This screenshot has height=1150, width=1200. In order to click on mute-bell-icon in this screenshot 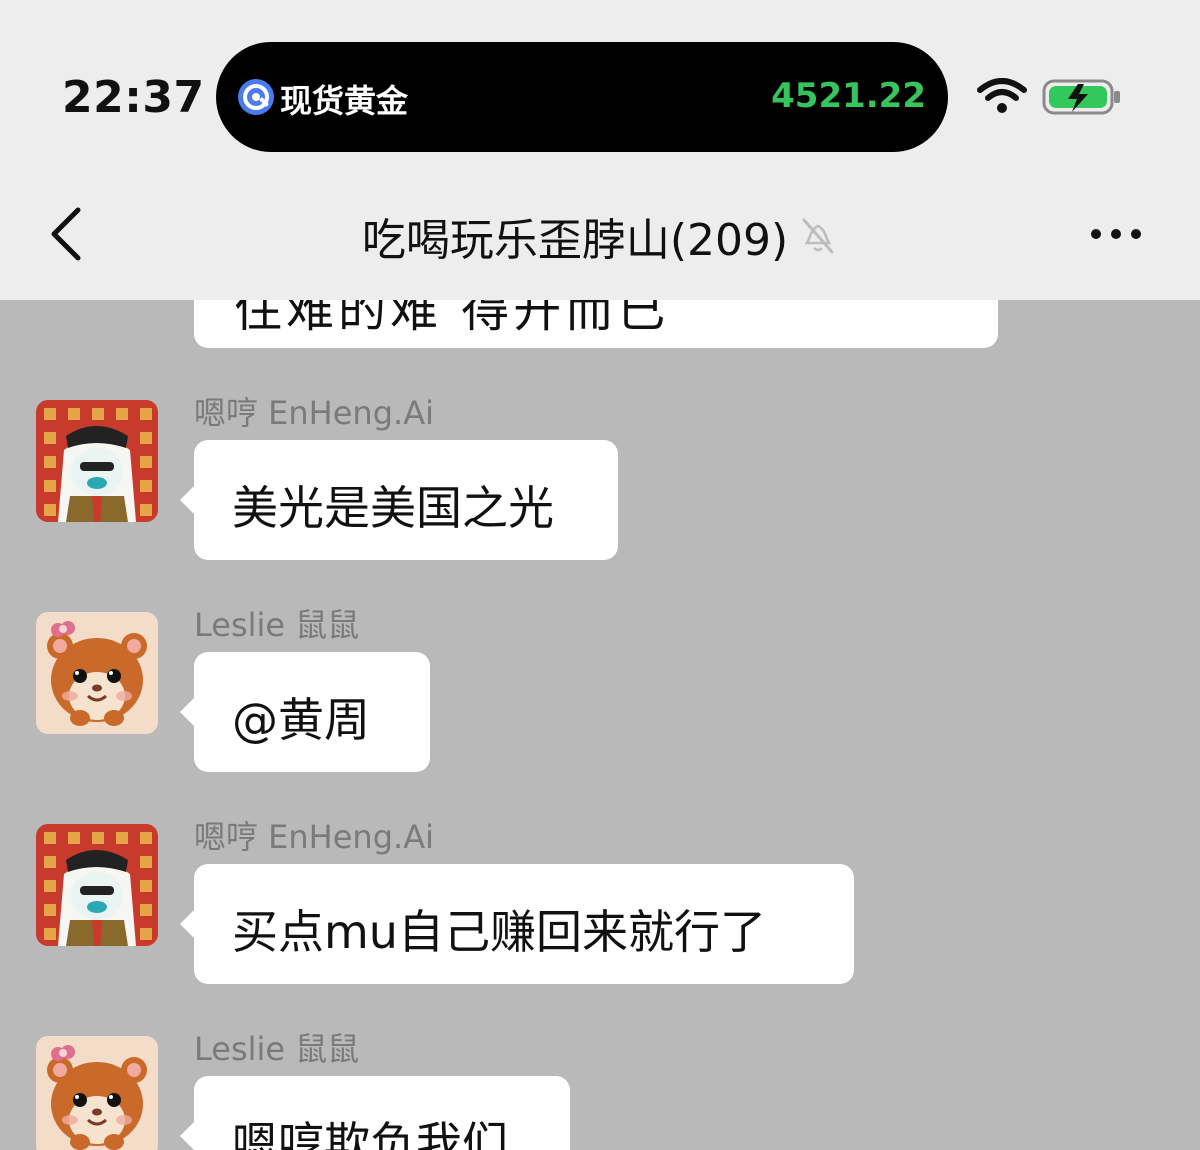, I will do `click(818, 236)`.